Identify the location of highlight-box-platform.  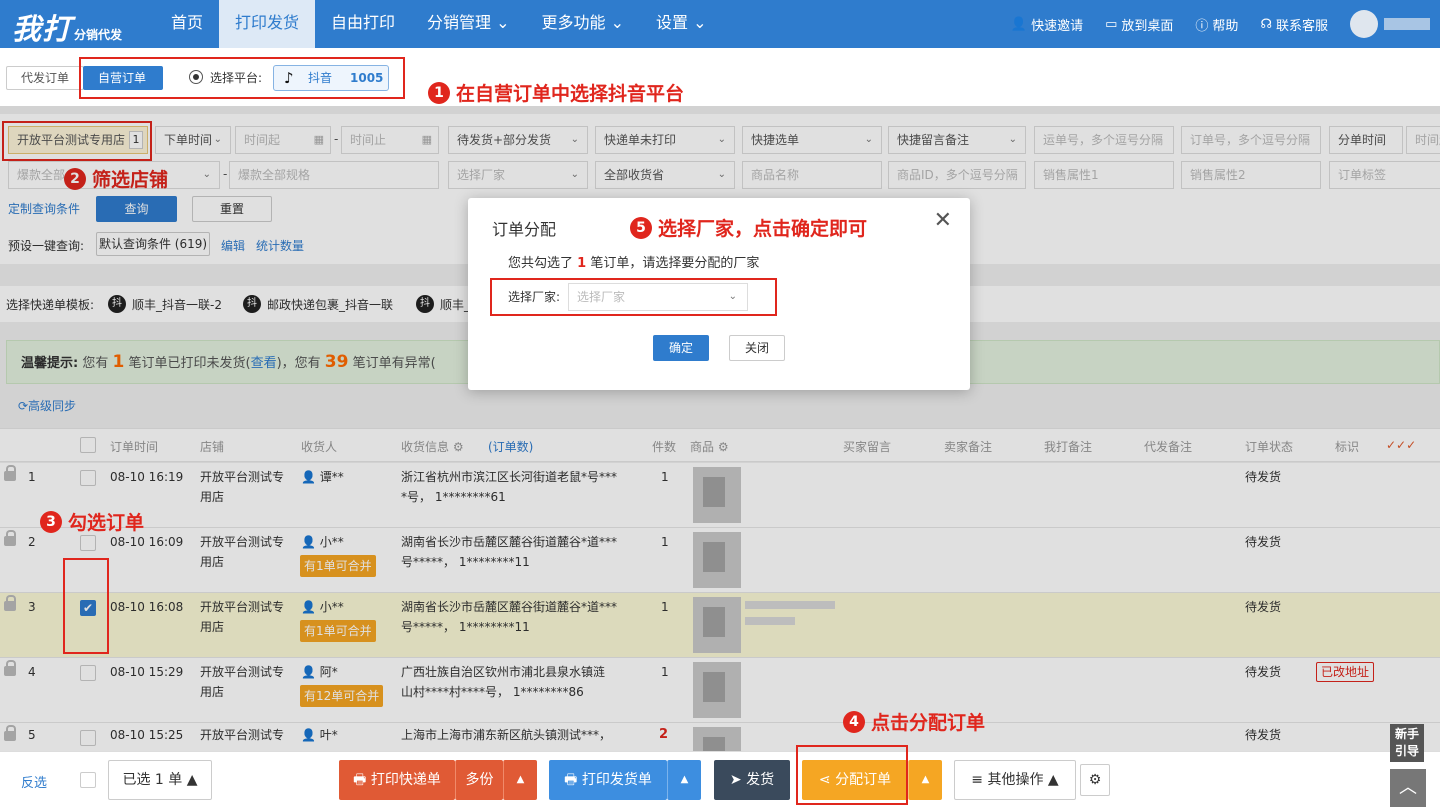
(242, 78).